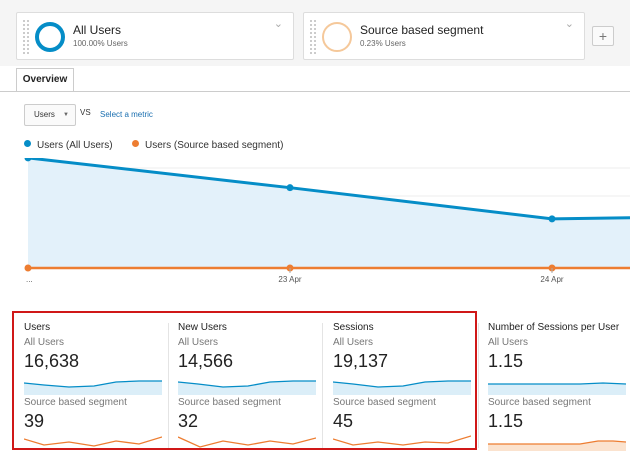  I want to click on legend-label: Users (All Users), so click(75, 145).